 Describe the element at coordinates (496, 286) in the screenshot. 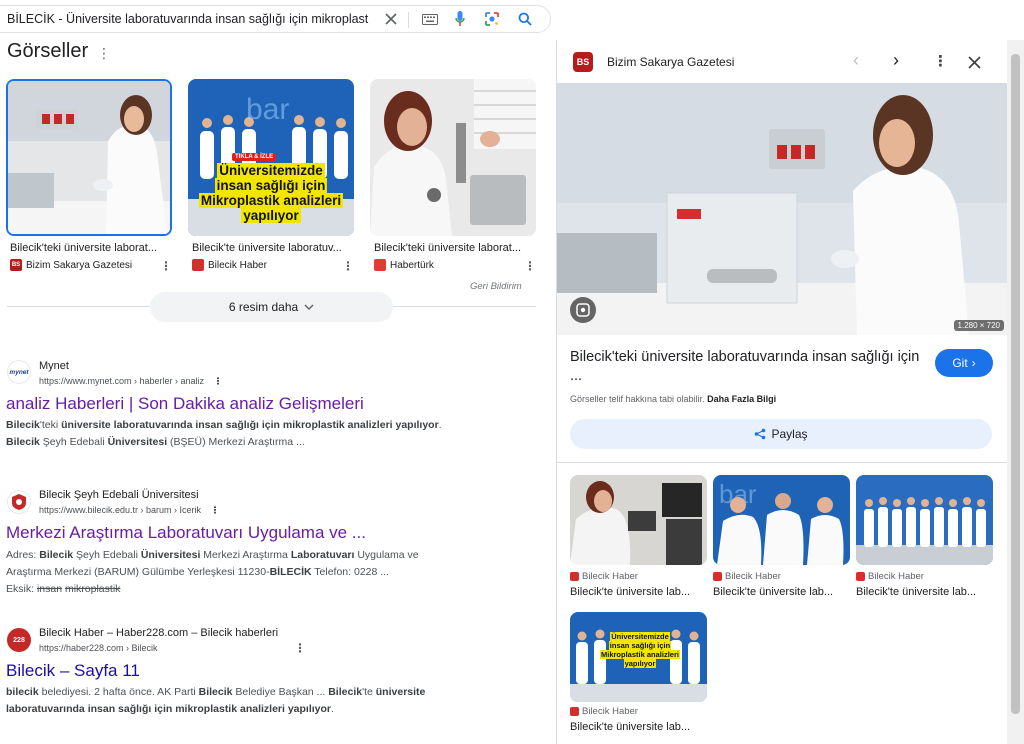

I see `feedback-link: Geri Bildirim` at that location.